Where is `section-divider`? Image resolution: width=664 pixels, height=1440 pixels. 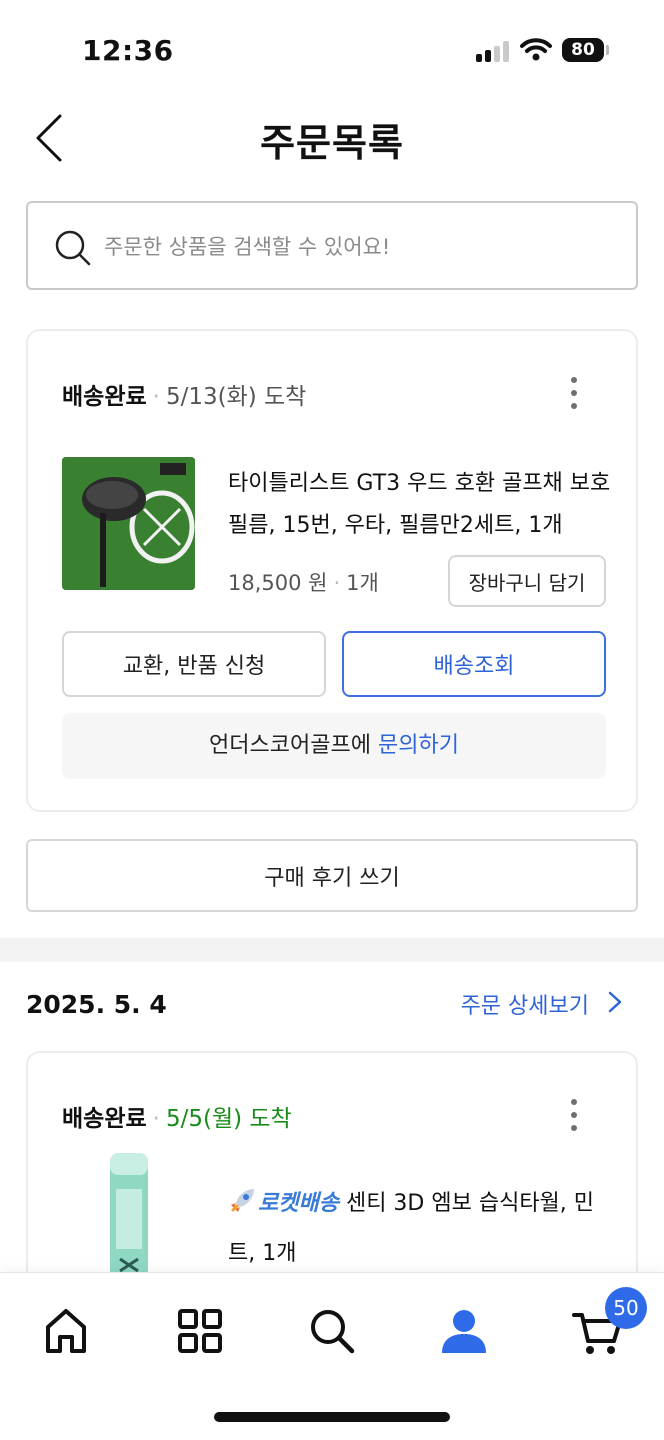
section-divider is located at coordinates (332, 950).